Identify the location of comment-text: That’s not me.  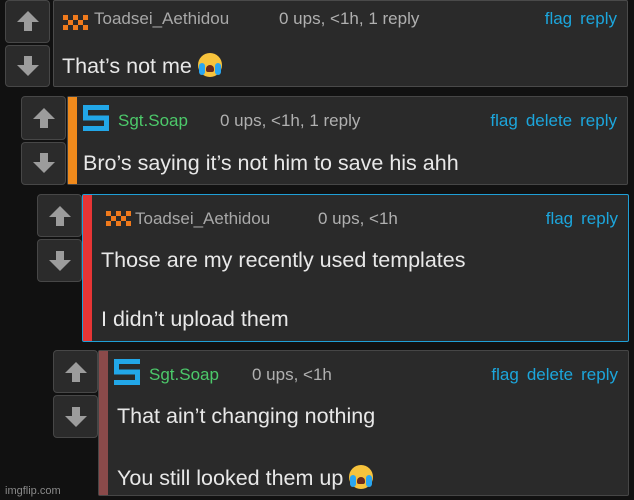
(142, 65).